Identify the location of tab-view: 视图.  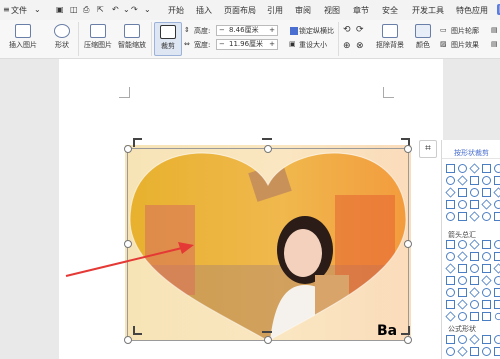
(332, 10).